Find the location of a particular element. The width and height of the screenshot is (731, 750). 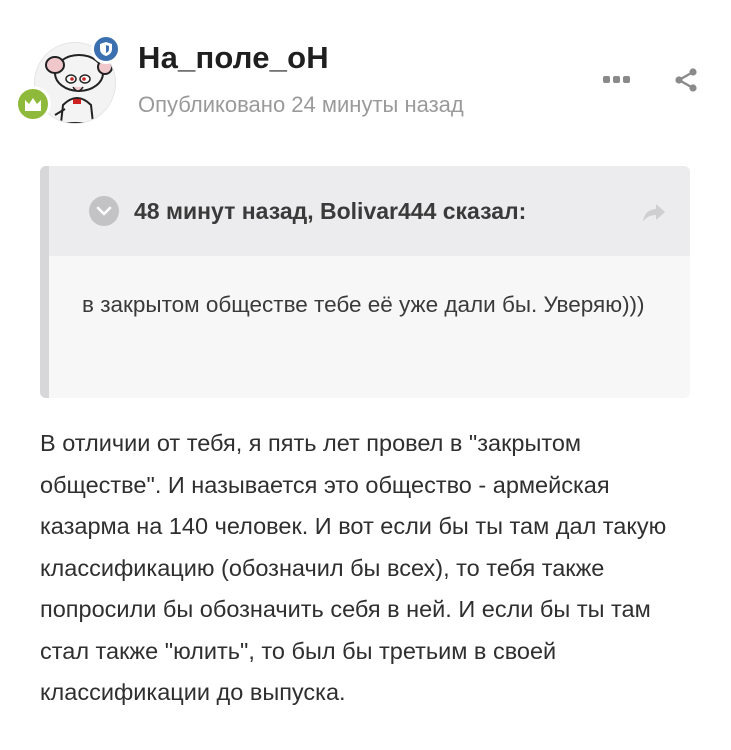

quote-header: 48 минут назад, Bolivar444 сказал: is located at coordinates (369, 211).